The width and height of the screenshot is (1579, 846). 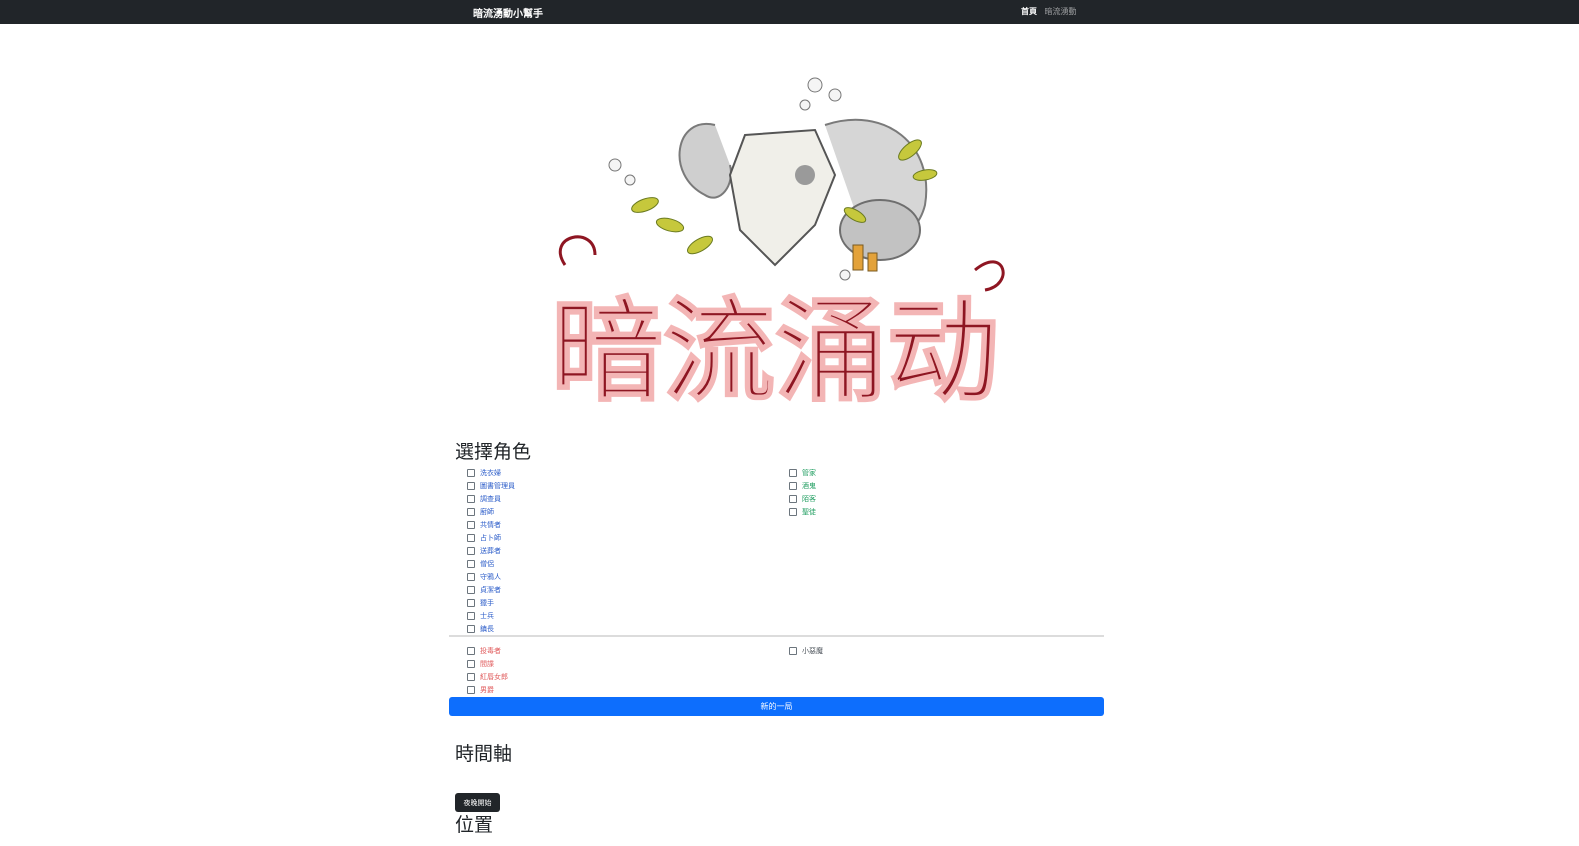 I want to click on role-checkbox-item: 獵手, so click(x=491, y=602).